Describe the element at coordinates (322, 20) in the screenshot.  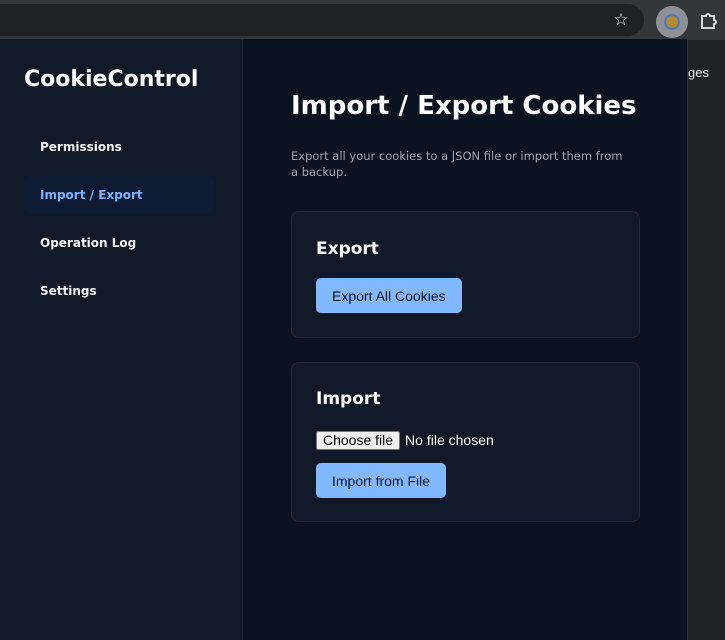
I see `address-bar` at that location.